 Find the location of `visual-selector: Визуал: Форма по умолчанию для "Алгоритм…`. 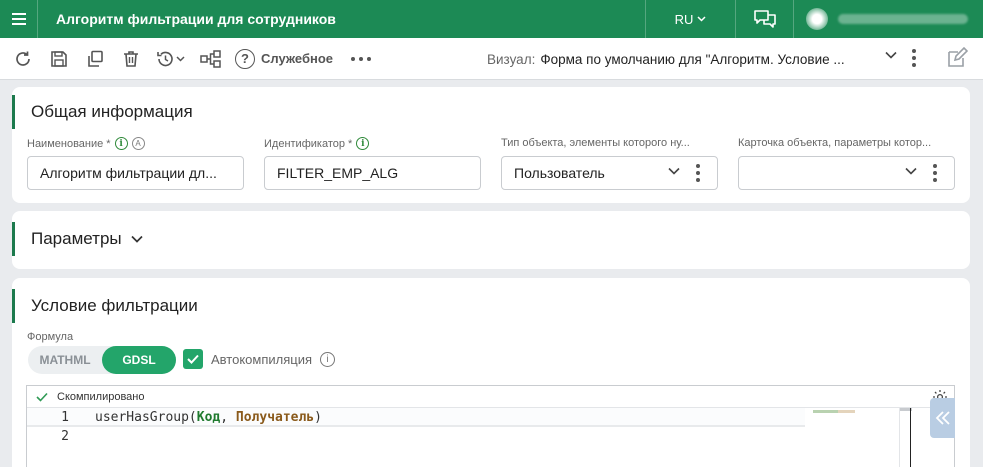

visual-selector: Визуал: Форма по умолчанию для "Алгоритм… is located at coordinates (701, 59).